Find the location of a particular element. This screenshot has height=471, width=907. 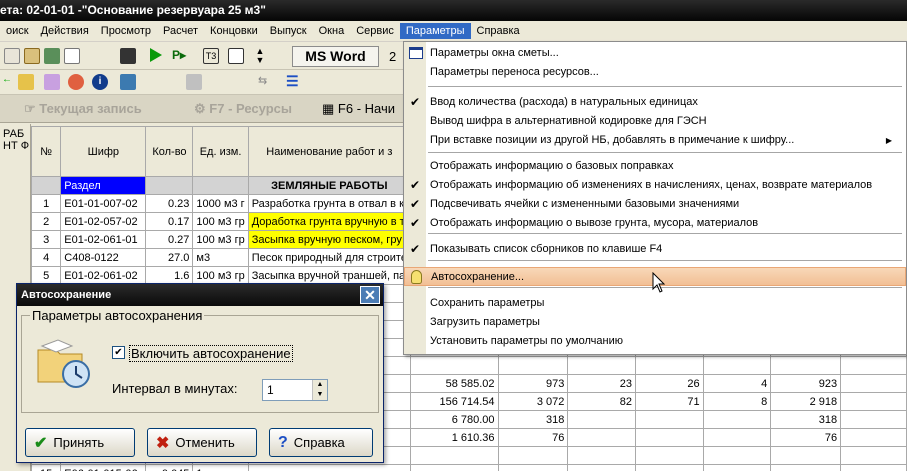

interval-stepper: 1 ▲ ▼ is located at coordinates (295, 390).